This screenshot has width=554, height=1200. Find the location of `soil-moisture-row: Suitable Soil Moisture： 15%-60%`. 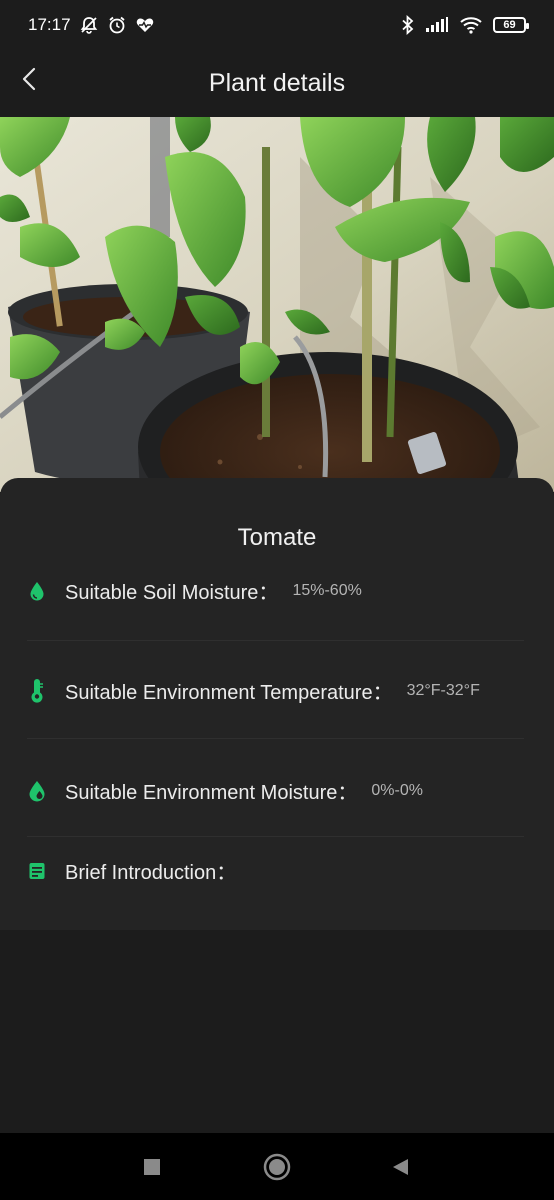

soil-moisture-row: Suitable Soil Moisture： 15%-60% is located at coordinates (277, 590).